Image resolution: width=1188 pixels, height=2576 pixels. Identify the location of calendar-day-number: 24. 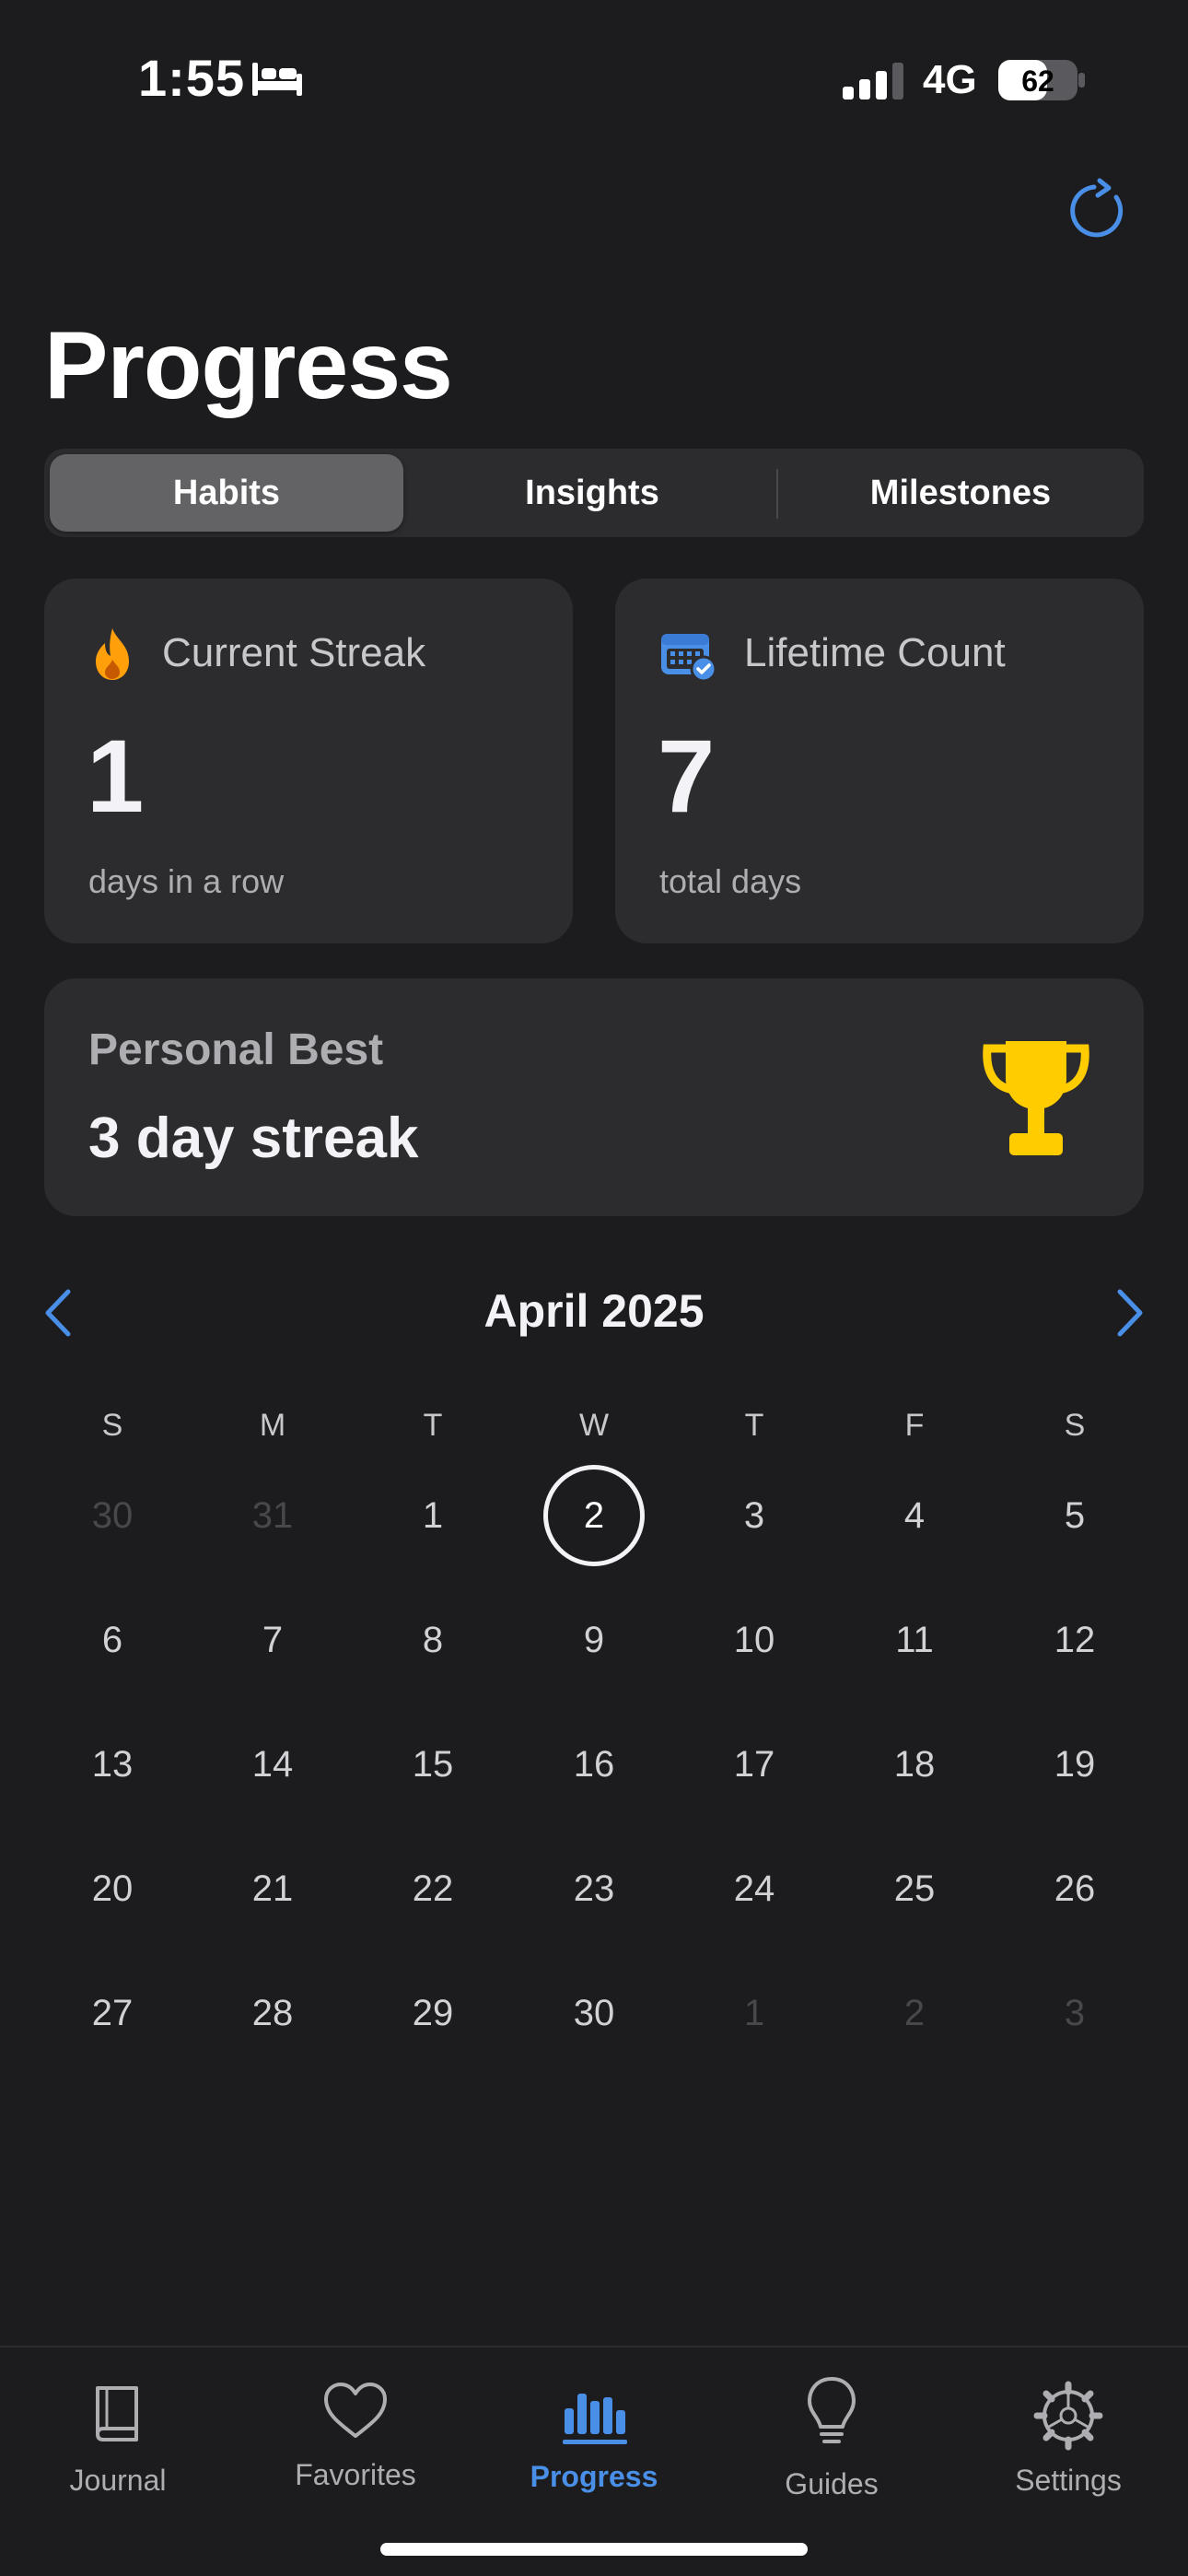
(754, 1888).